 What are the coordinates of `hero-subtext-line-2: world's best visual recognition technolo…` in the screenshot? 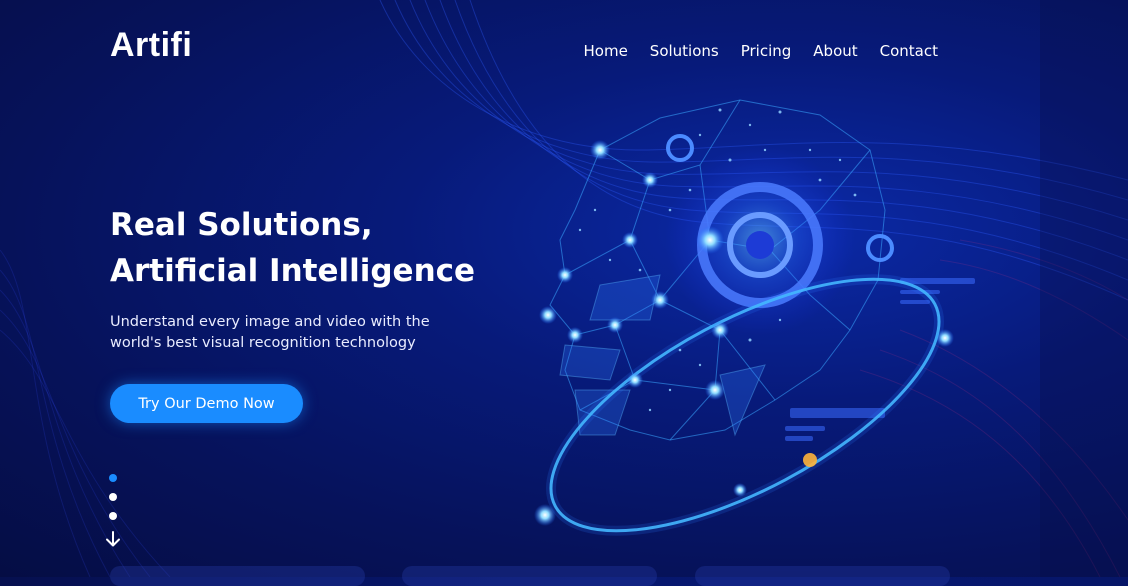 It's located at (263, 343).